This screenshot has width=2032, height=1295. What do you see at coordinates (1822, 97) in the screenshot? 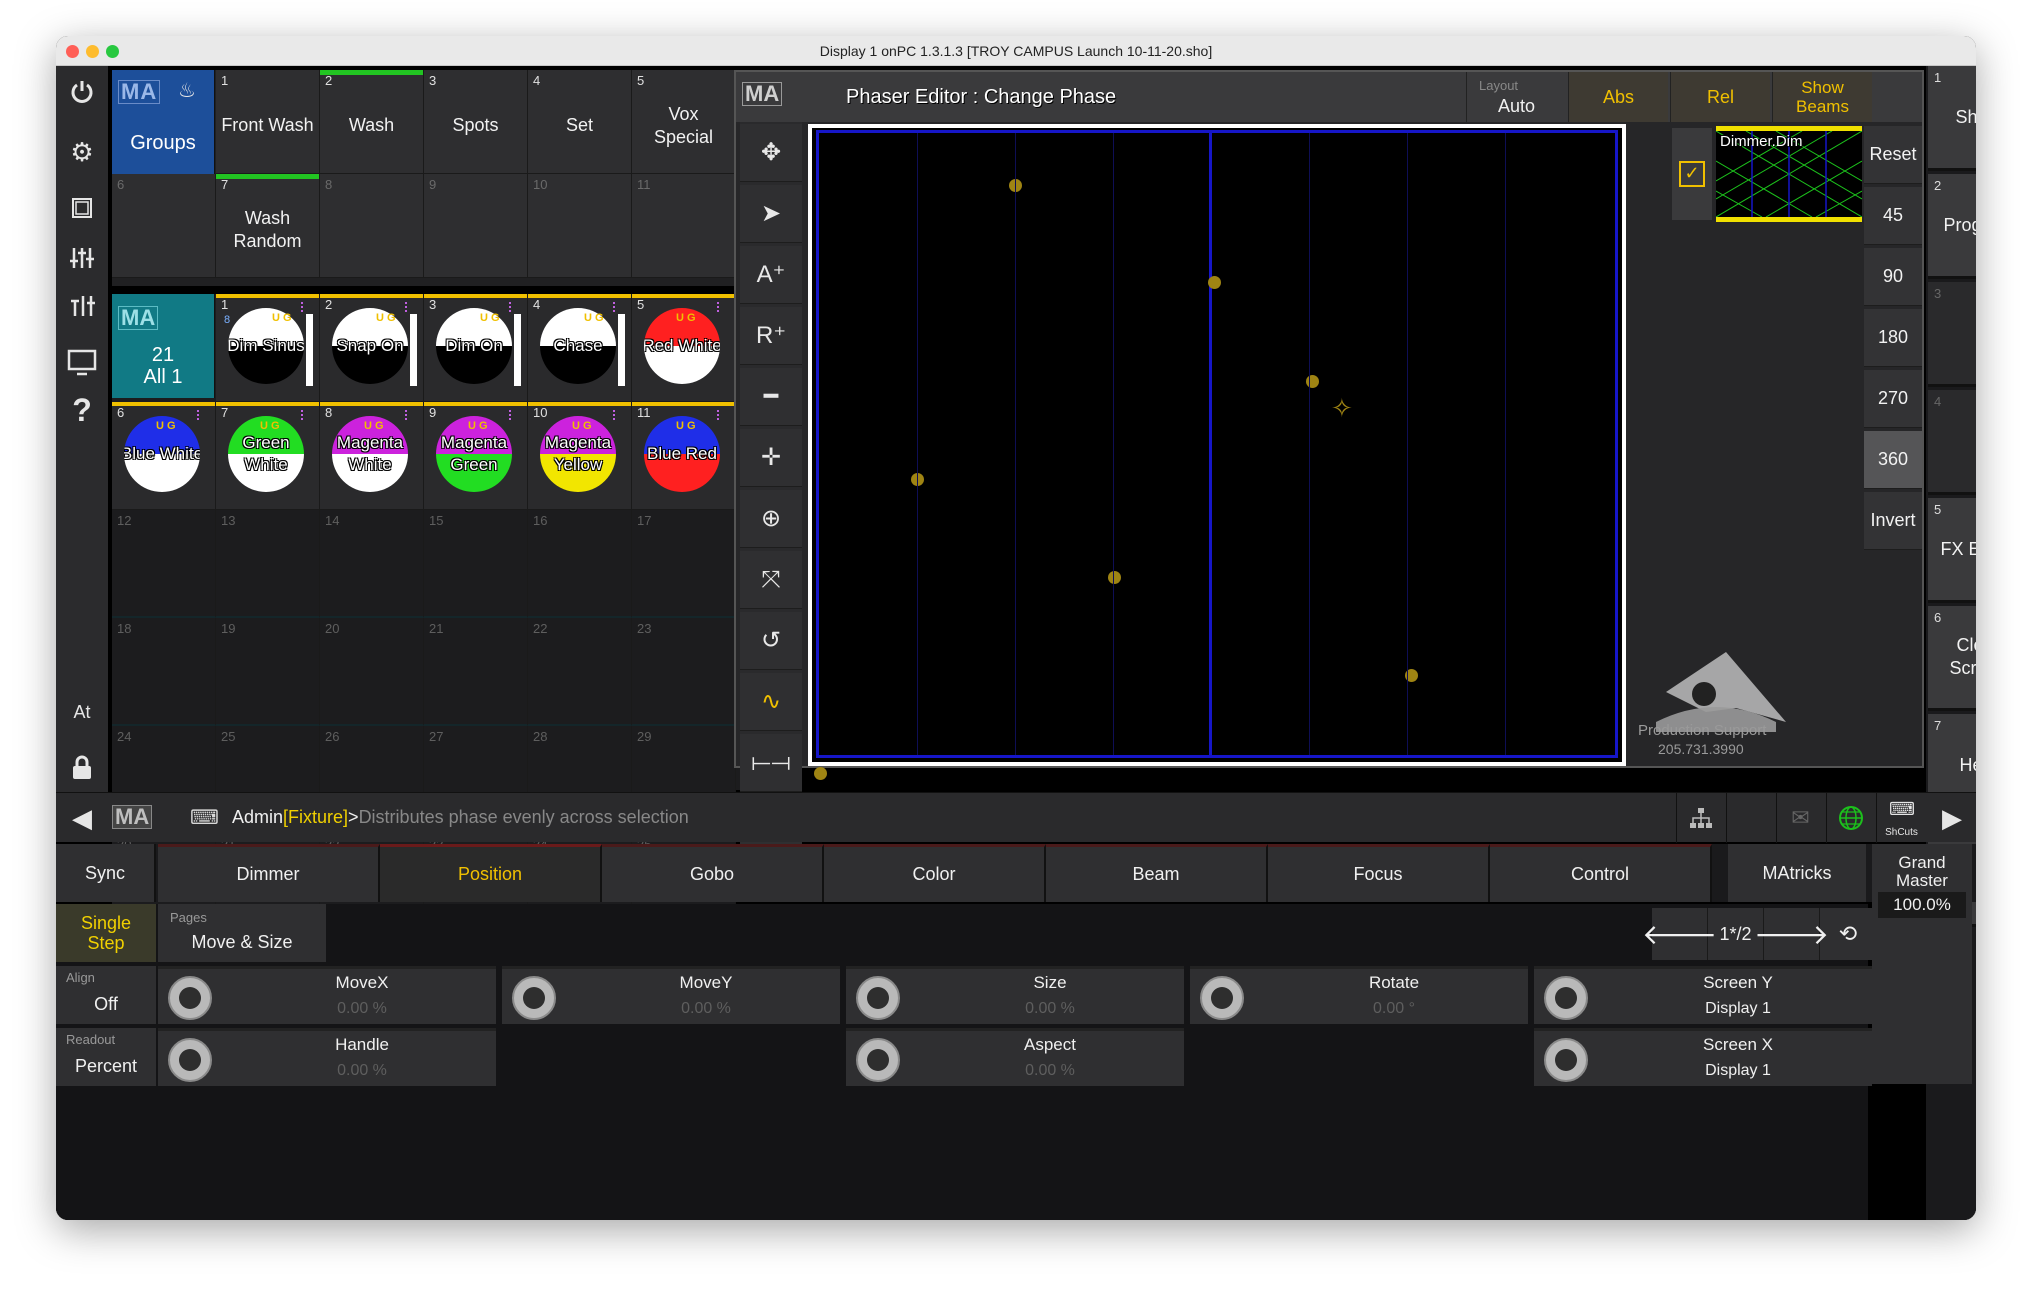
I see `show-beams-button: Show Beams` at bounding box center [1822, 97].